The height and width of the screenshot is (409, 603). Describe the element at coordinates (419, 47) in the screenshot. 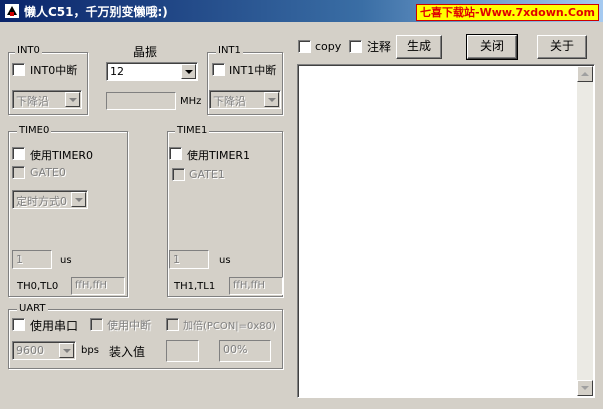

I see `generate-button: 生成` at that location.